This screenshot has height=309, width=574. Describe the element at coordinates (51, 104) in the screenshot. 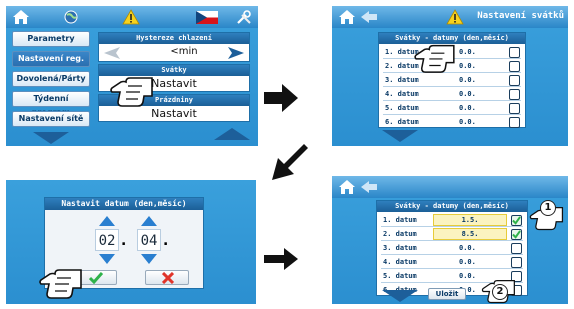

I see `menu-tydenni-program: Týdenní program` at that location.